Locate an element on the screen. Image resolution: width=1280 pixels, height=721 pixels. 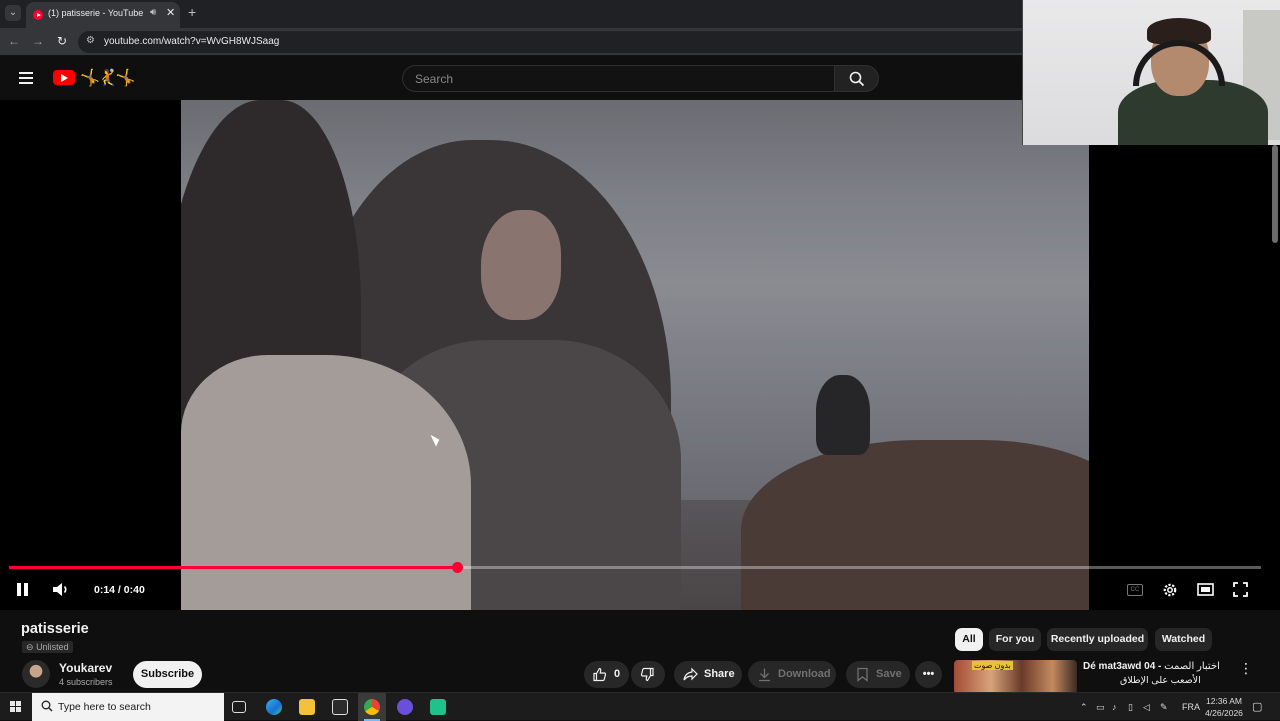
tray-battery-icon: ▯ is located at coordinates (1130, 707).